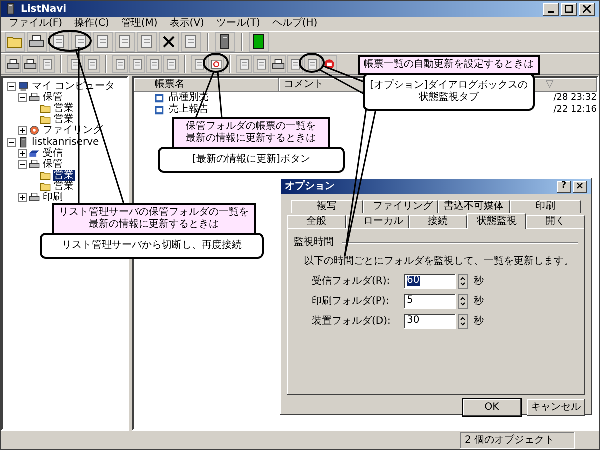  Describe the element at coordinates (139, 24) in the screenshot. I see `menu-item: 管理(M)` at that location.